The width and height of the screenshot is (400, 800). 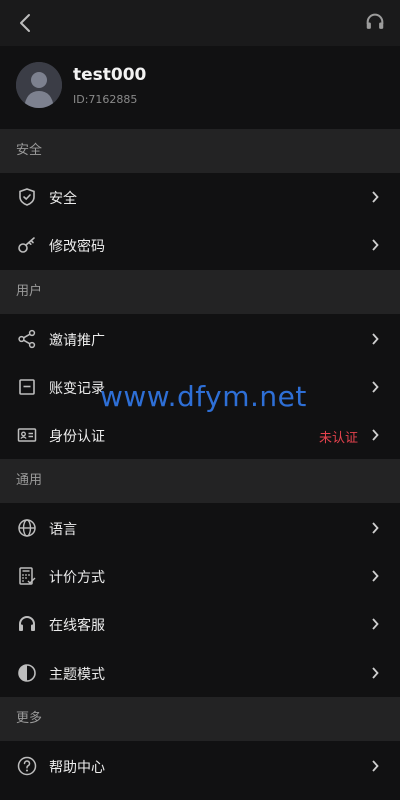 I want to click on menu-item-label: 账变记录, so click(x=77, y=389).